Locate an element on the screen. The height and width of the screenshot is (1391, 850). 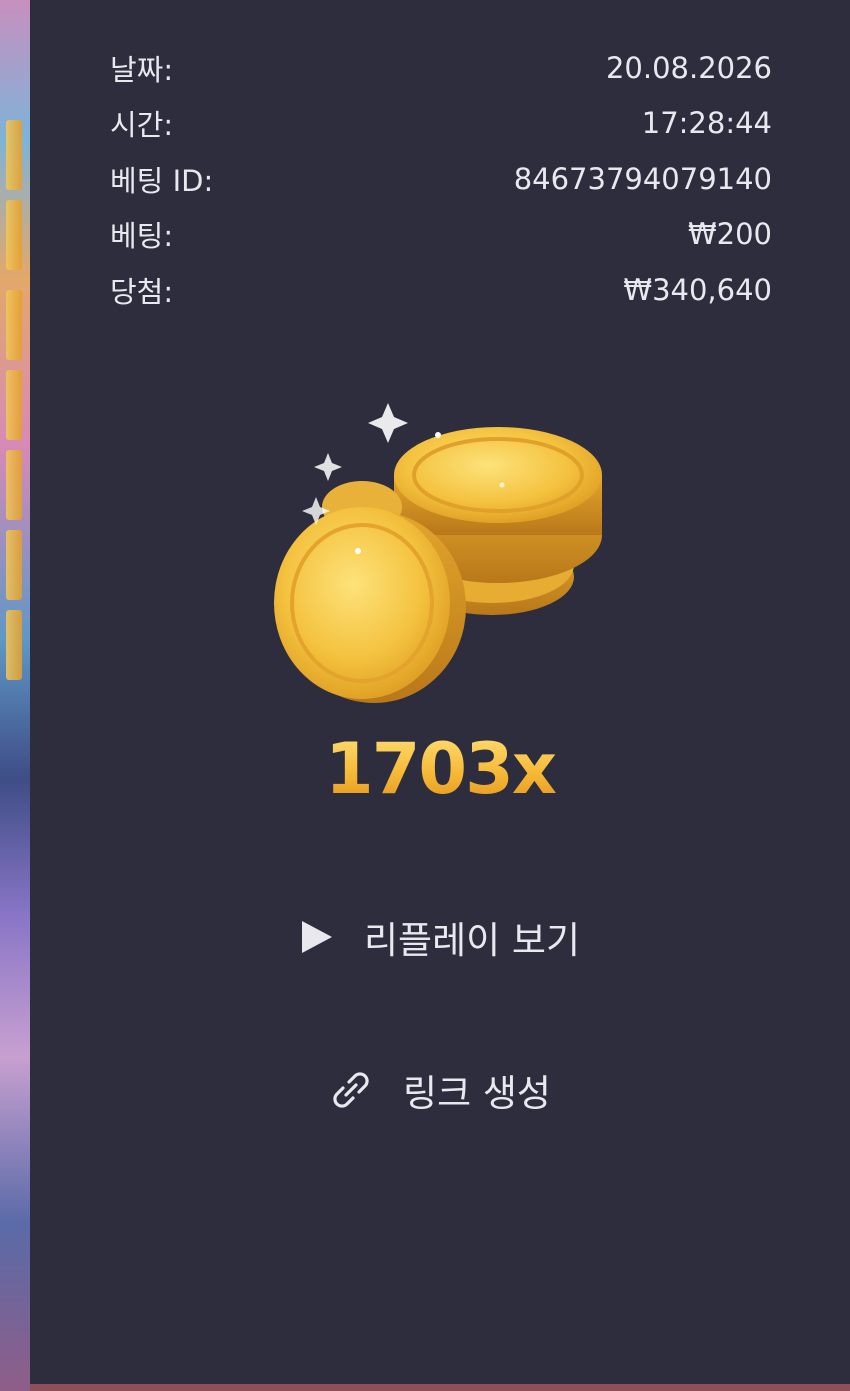
create-link-label: 링크 생성 is located at coordinates (477, 1093).